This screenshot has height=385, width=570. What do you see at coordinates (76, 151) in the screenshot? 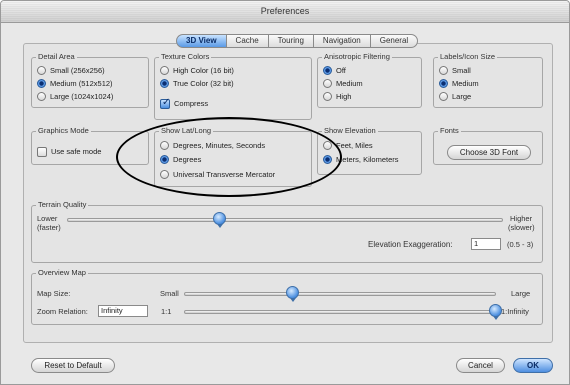
I see `safe-mode-label: Use safe mode` at bounding box center [76, 151].